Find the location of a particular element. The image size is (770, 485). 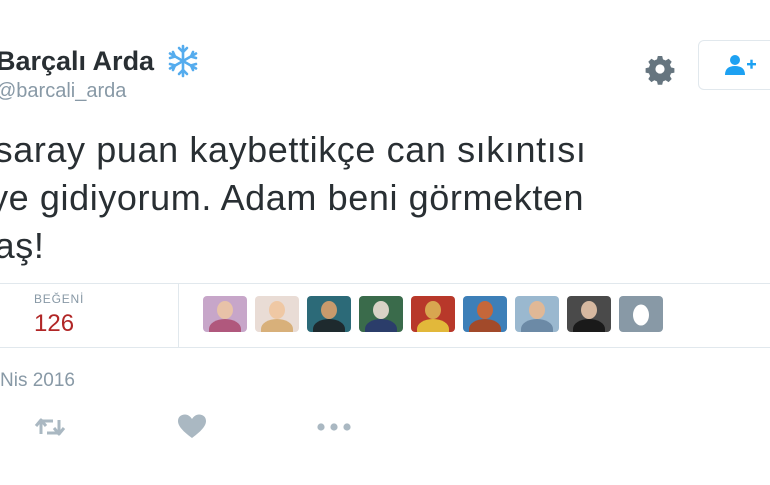

stats-top-divider is located at coordinates (385, 283).